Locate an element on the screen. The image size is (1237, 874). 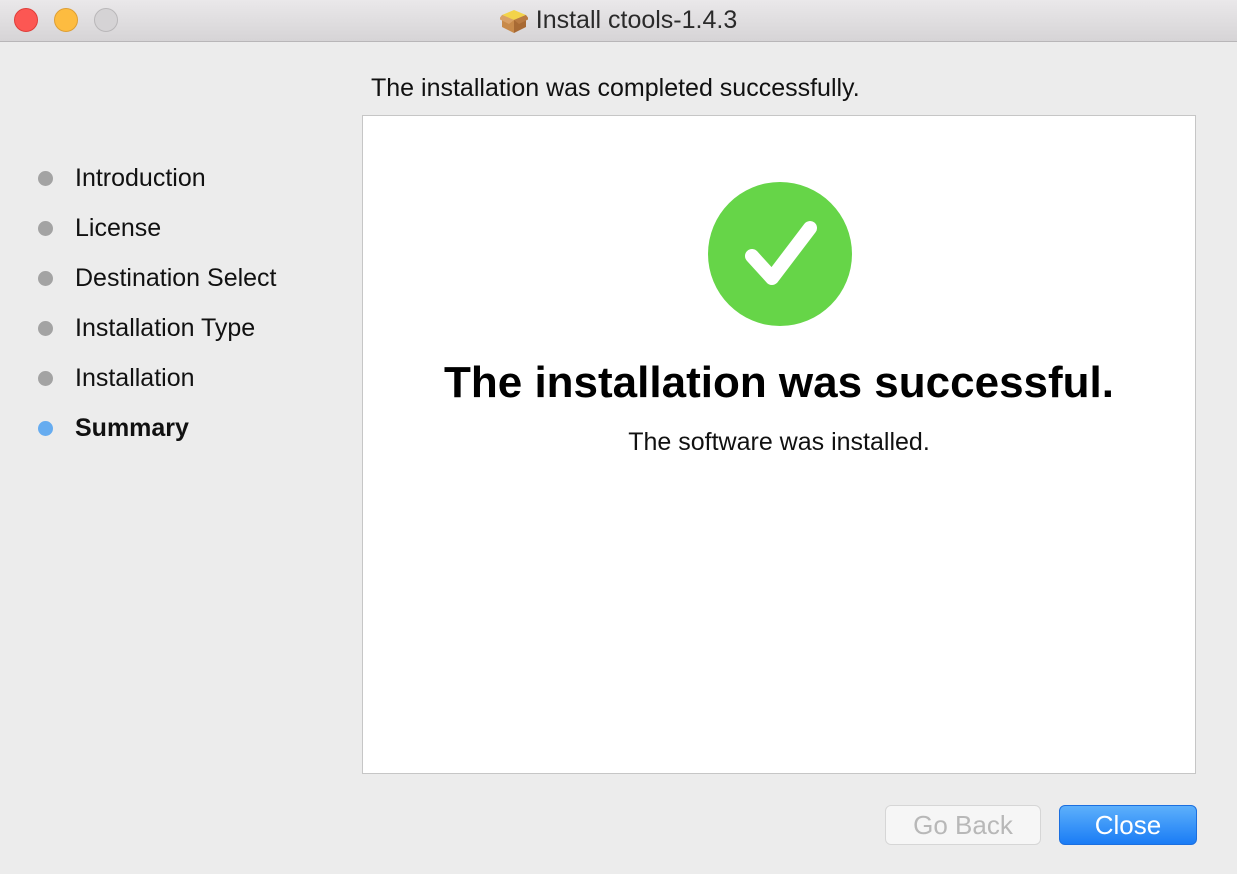
checkmark-circle-icon is located at coordinates (780, 254).